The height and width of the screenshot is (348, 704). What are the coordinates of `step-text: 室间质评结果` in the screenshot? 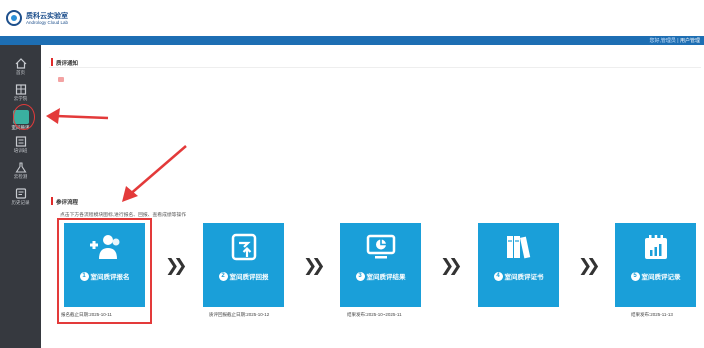 It's located at (386, 277).